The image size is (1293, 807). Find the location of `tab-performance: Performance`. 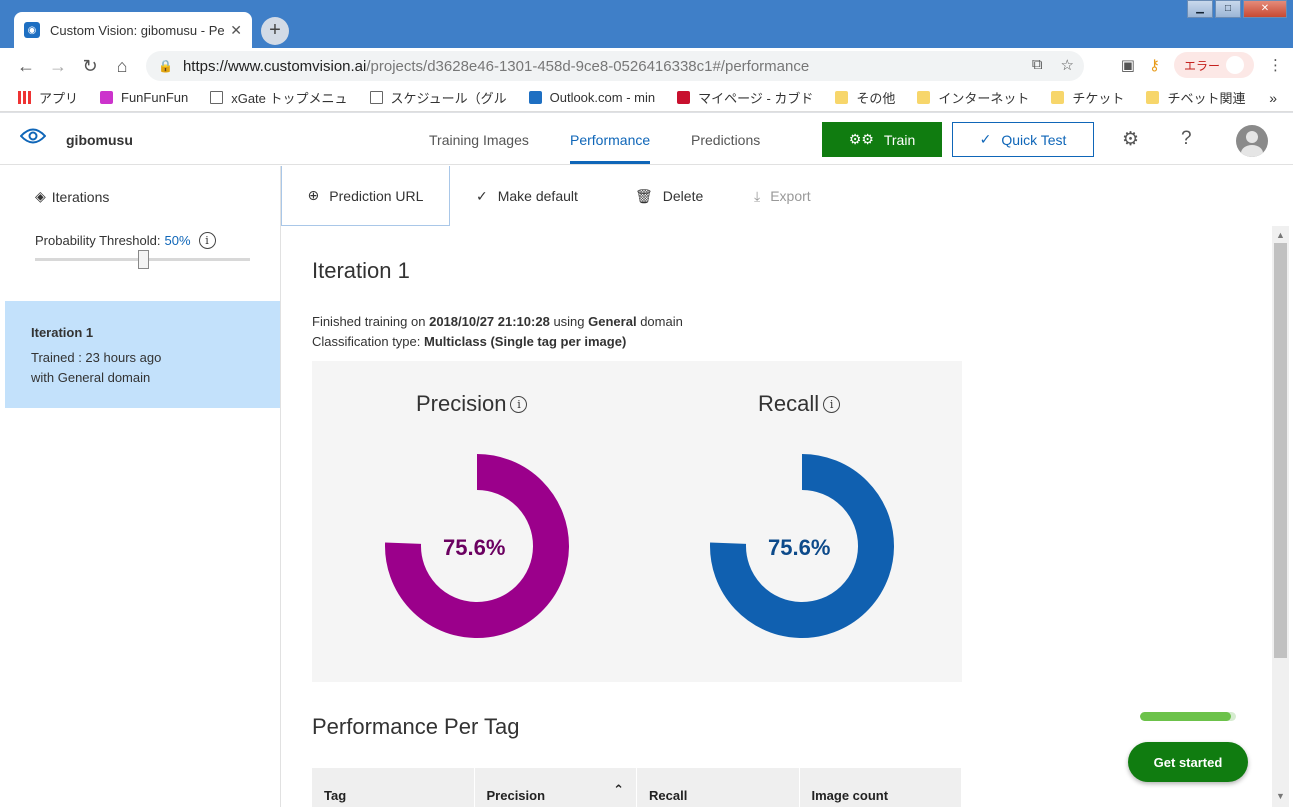

tab-performance: Performance is located at coordinates (610, 140).